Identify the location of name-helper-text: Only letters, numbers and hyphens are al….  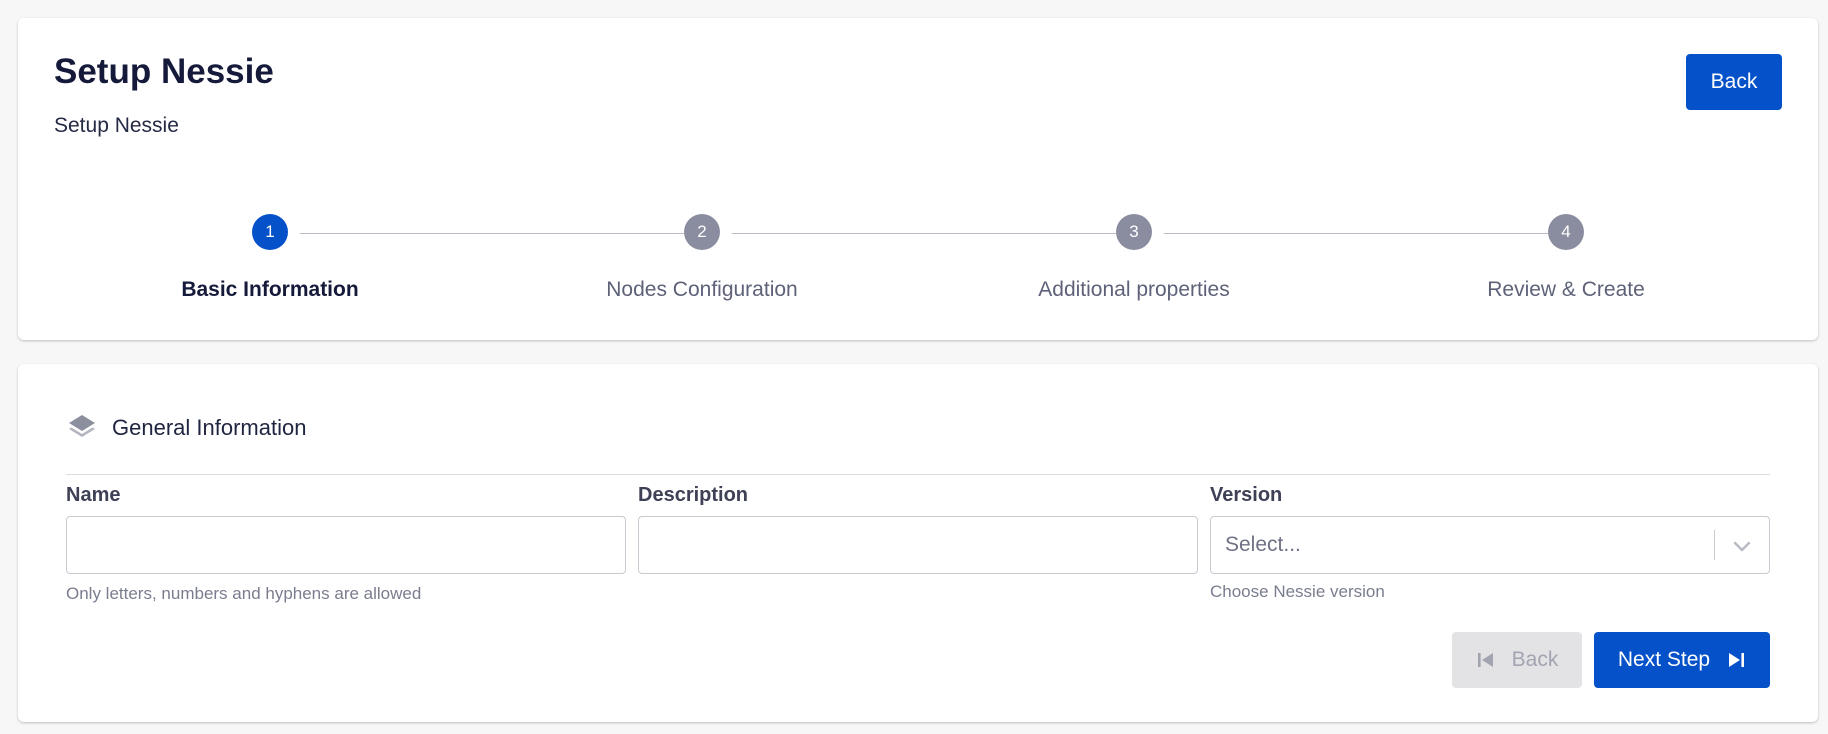
(244, 593).